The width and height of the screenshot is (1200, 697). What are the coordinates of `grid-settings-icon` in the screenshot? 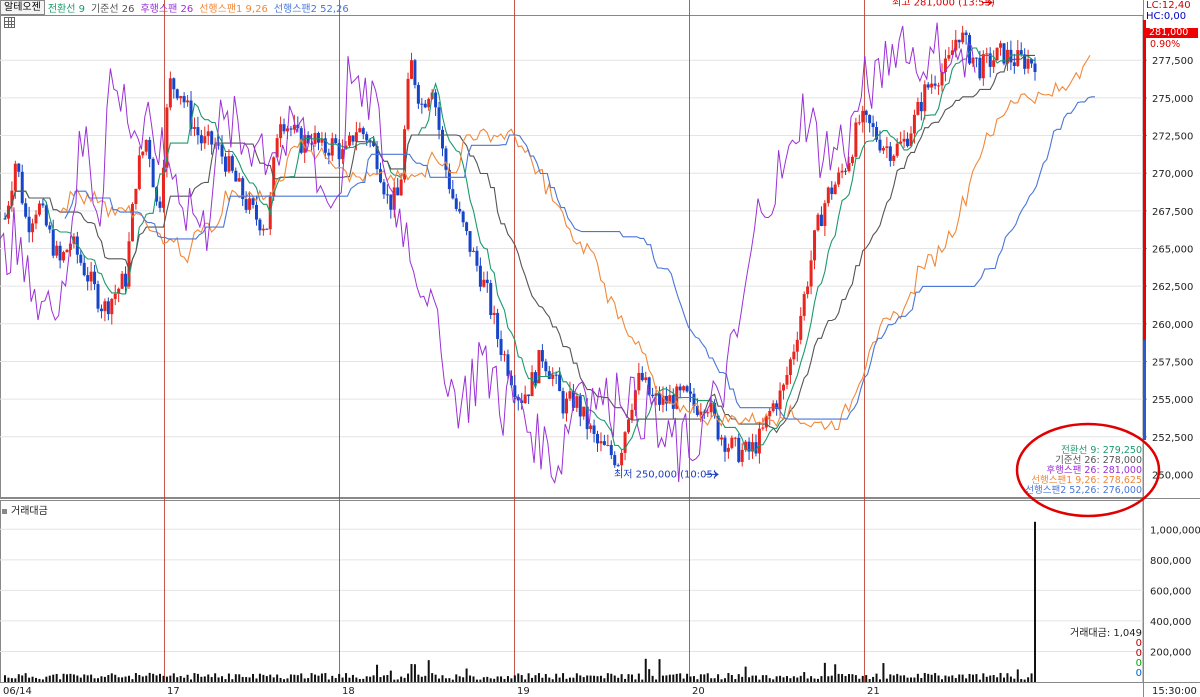 It's located at (9, 22).